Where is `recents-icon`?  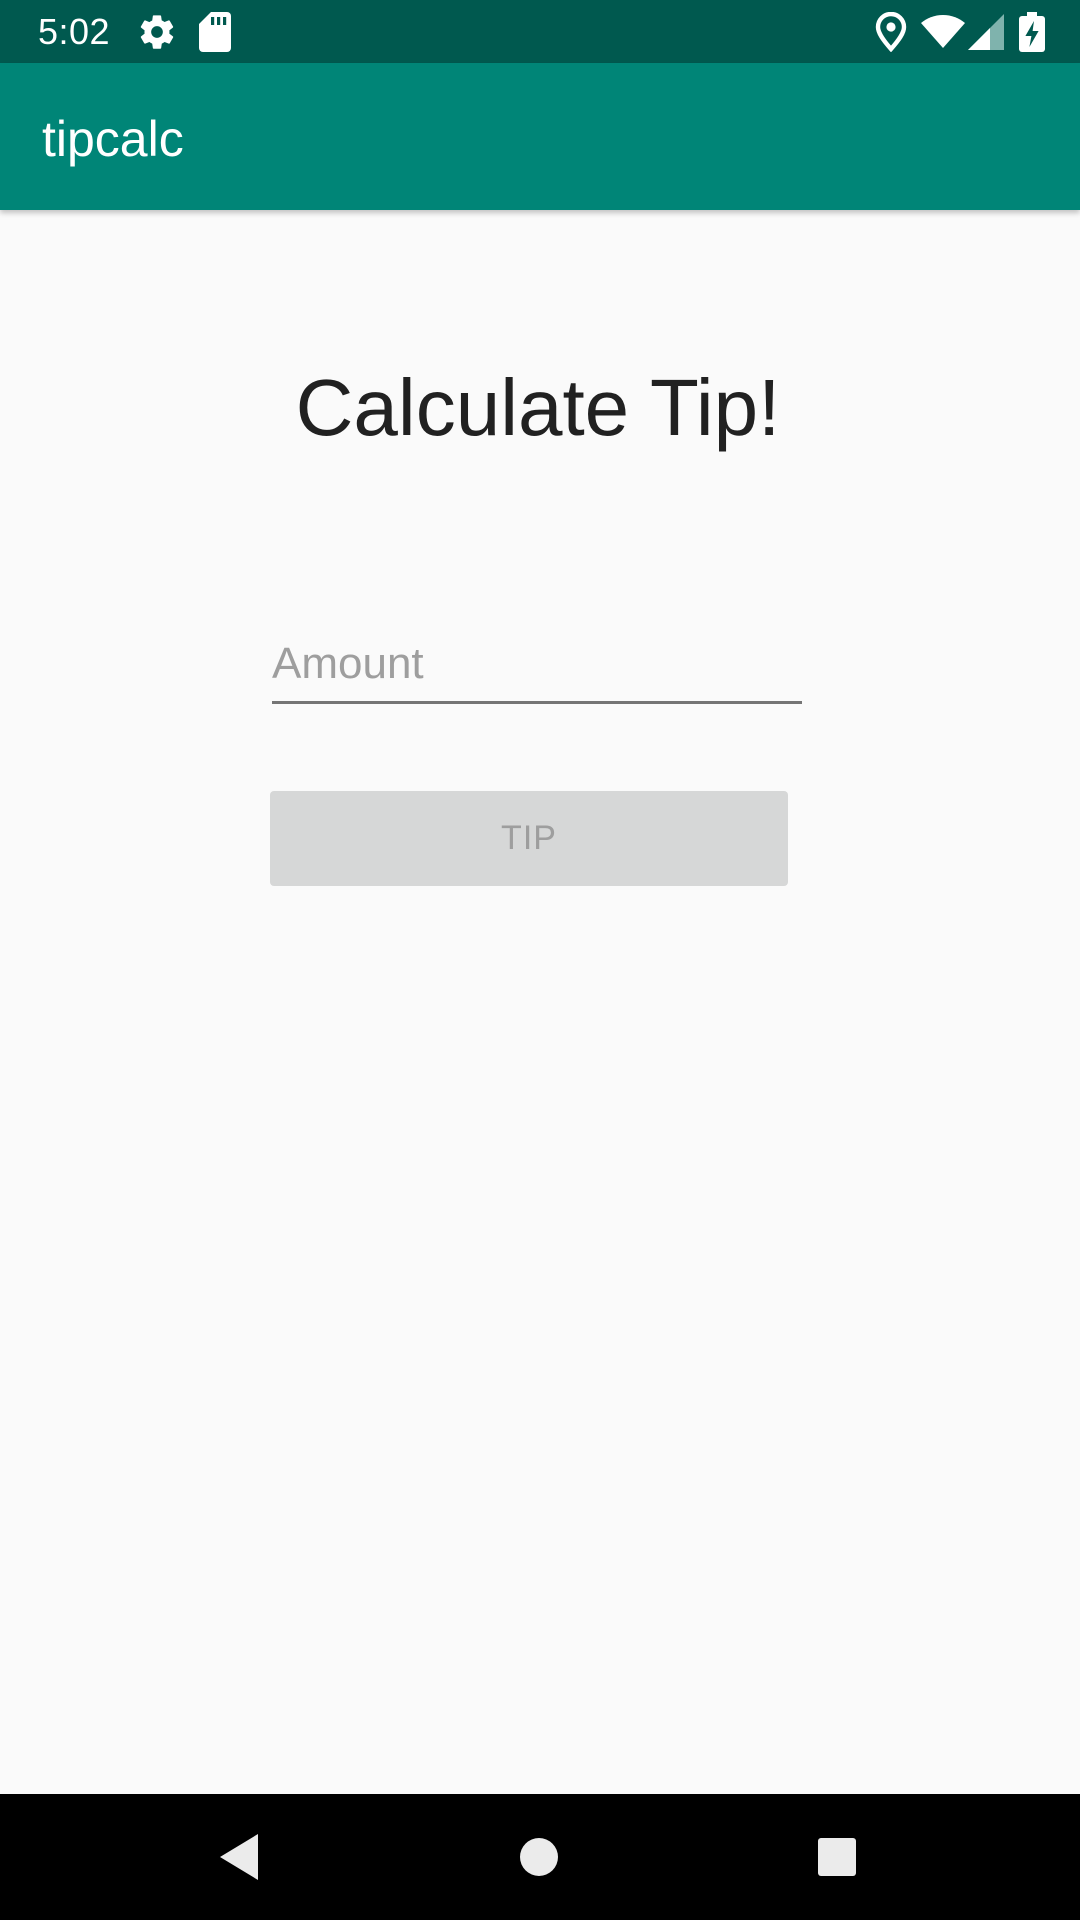 recents-icon is located at coordinates (837, 1857).